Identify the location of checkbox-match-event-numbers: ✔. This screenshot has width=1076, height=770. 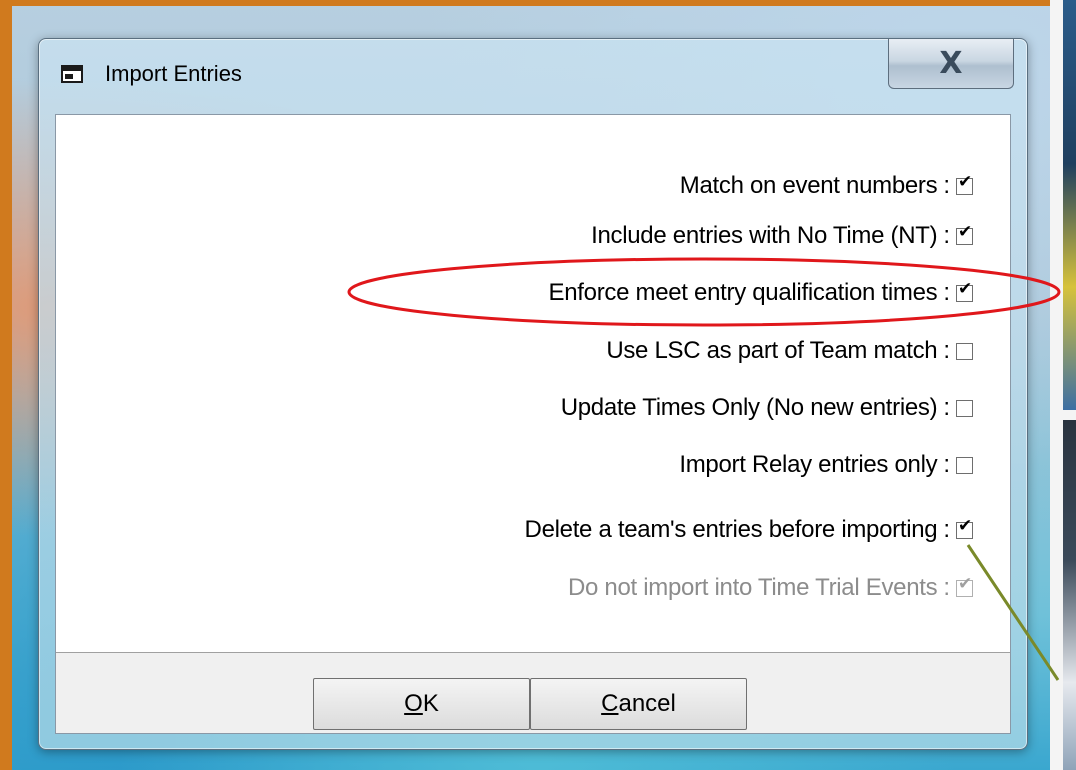
(964, 184).